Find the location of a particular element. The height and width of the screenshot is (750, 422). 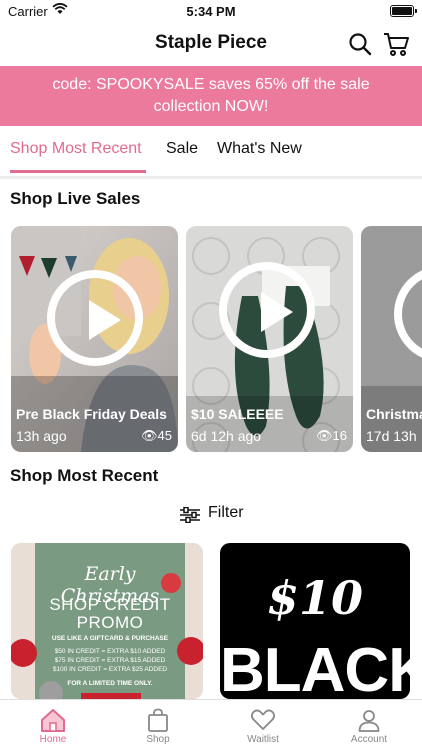

product-card-black-text: BLACK is located at coordinates (315, 667).